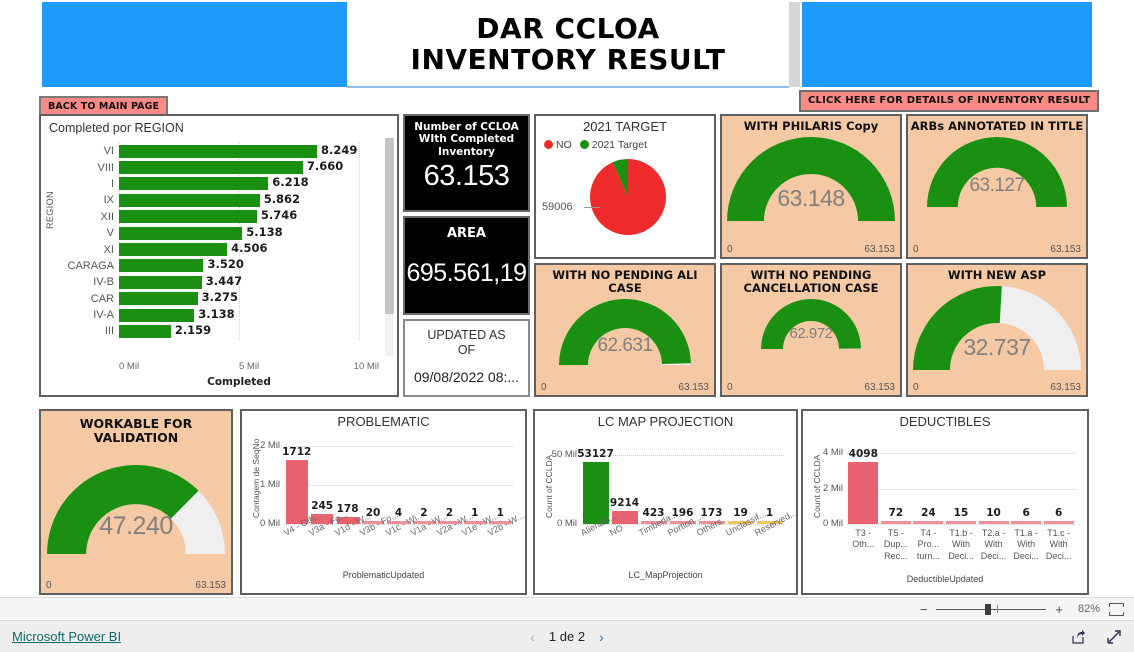 This screenshot has width=1134, height=652. I want to click on region-bar-row: V 5.138, so click(217, 233).